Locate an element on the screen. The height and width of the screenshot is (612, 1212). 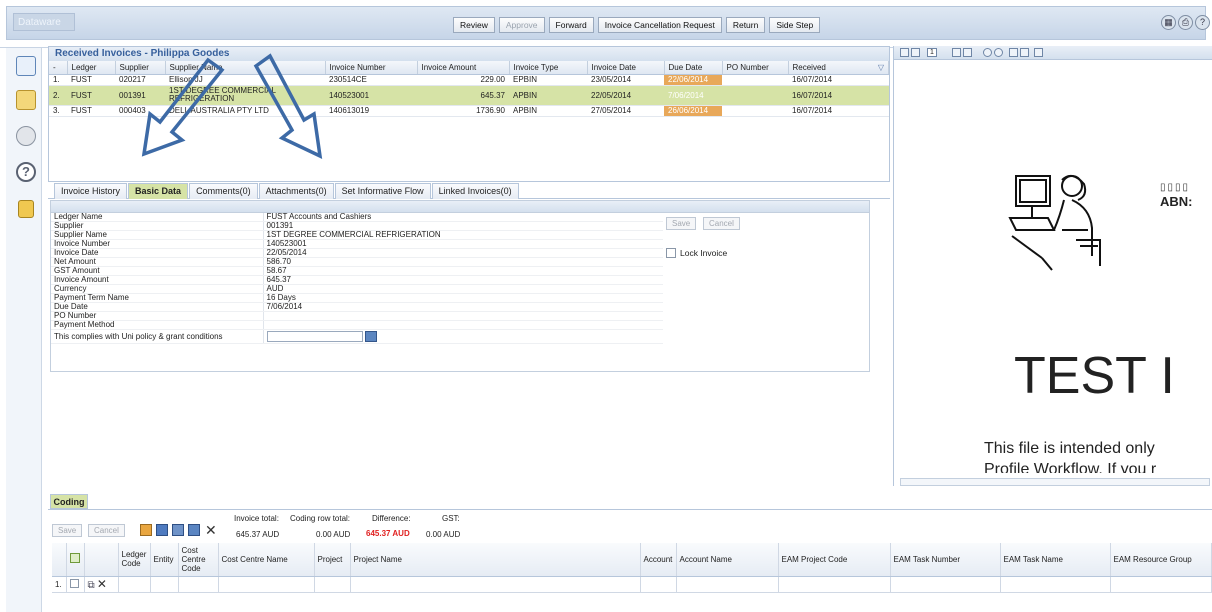
column-header: EAM Task Number is located at coordinates (945, 560).